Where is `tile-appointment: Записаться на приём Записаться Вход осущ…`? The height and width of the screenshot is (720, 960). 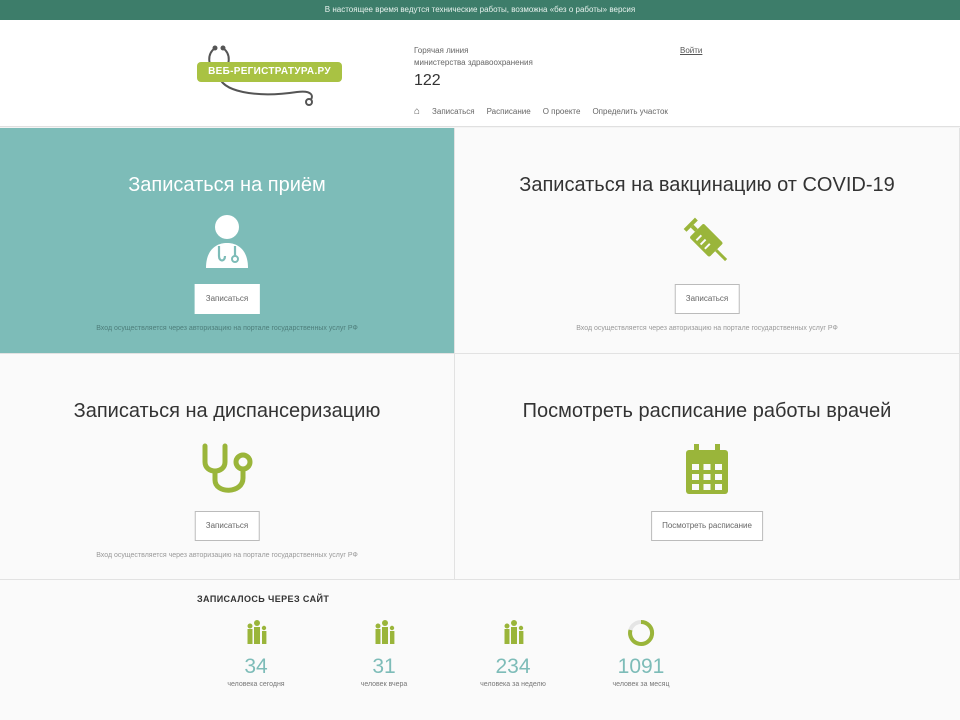
tile-appointment: Записаться на приём Записаться Вход осущ… is located at coordinates (227, 241).